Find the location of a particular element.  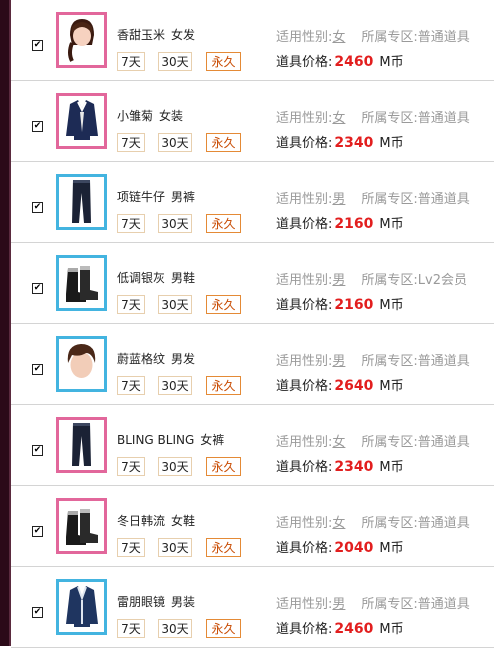

boots-icon is located at coordinates (81, 283).